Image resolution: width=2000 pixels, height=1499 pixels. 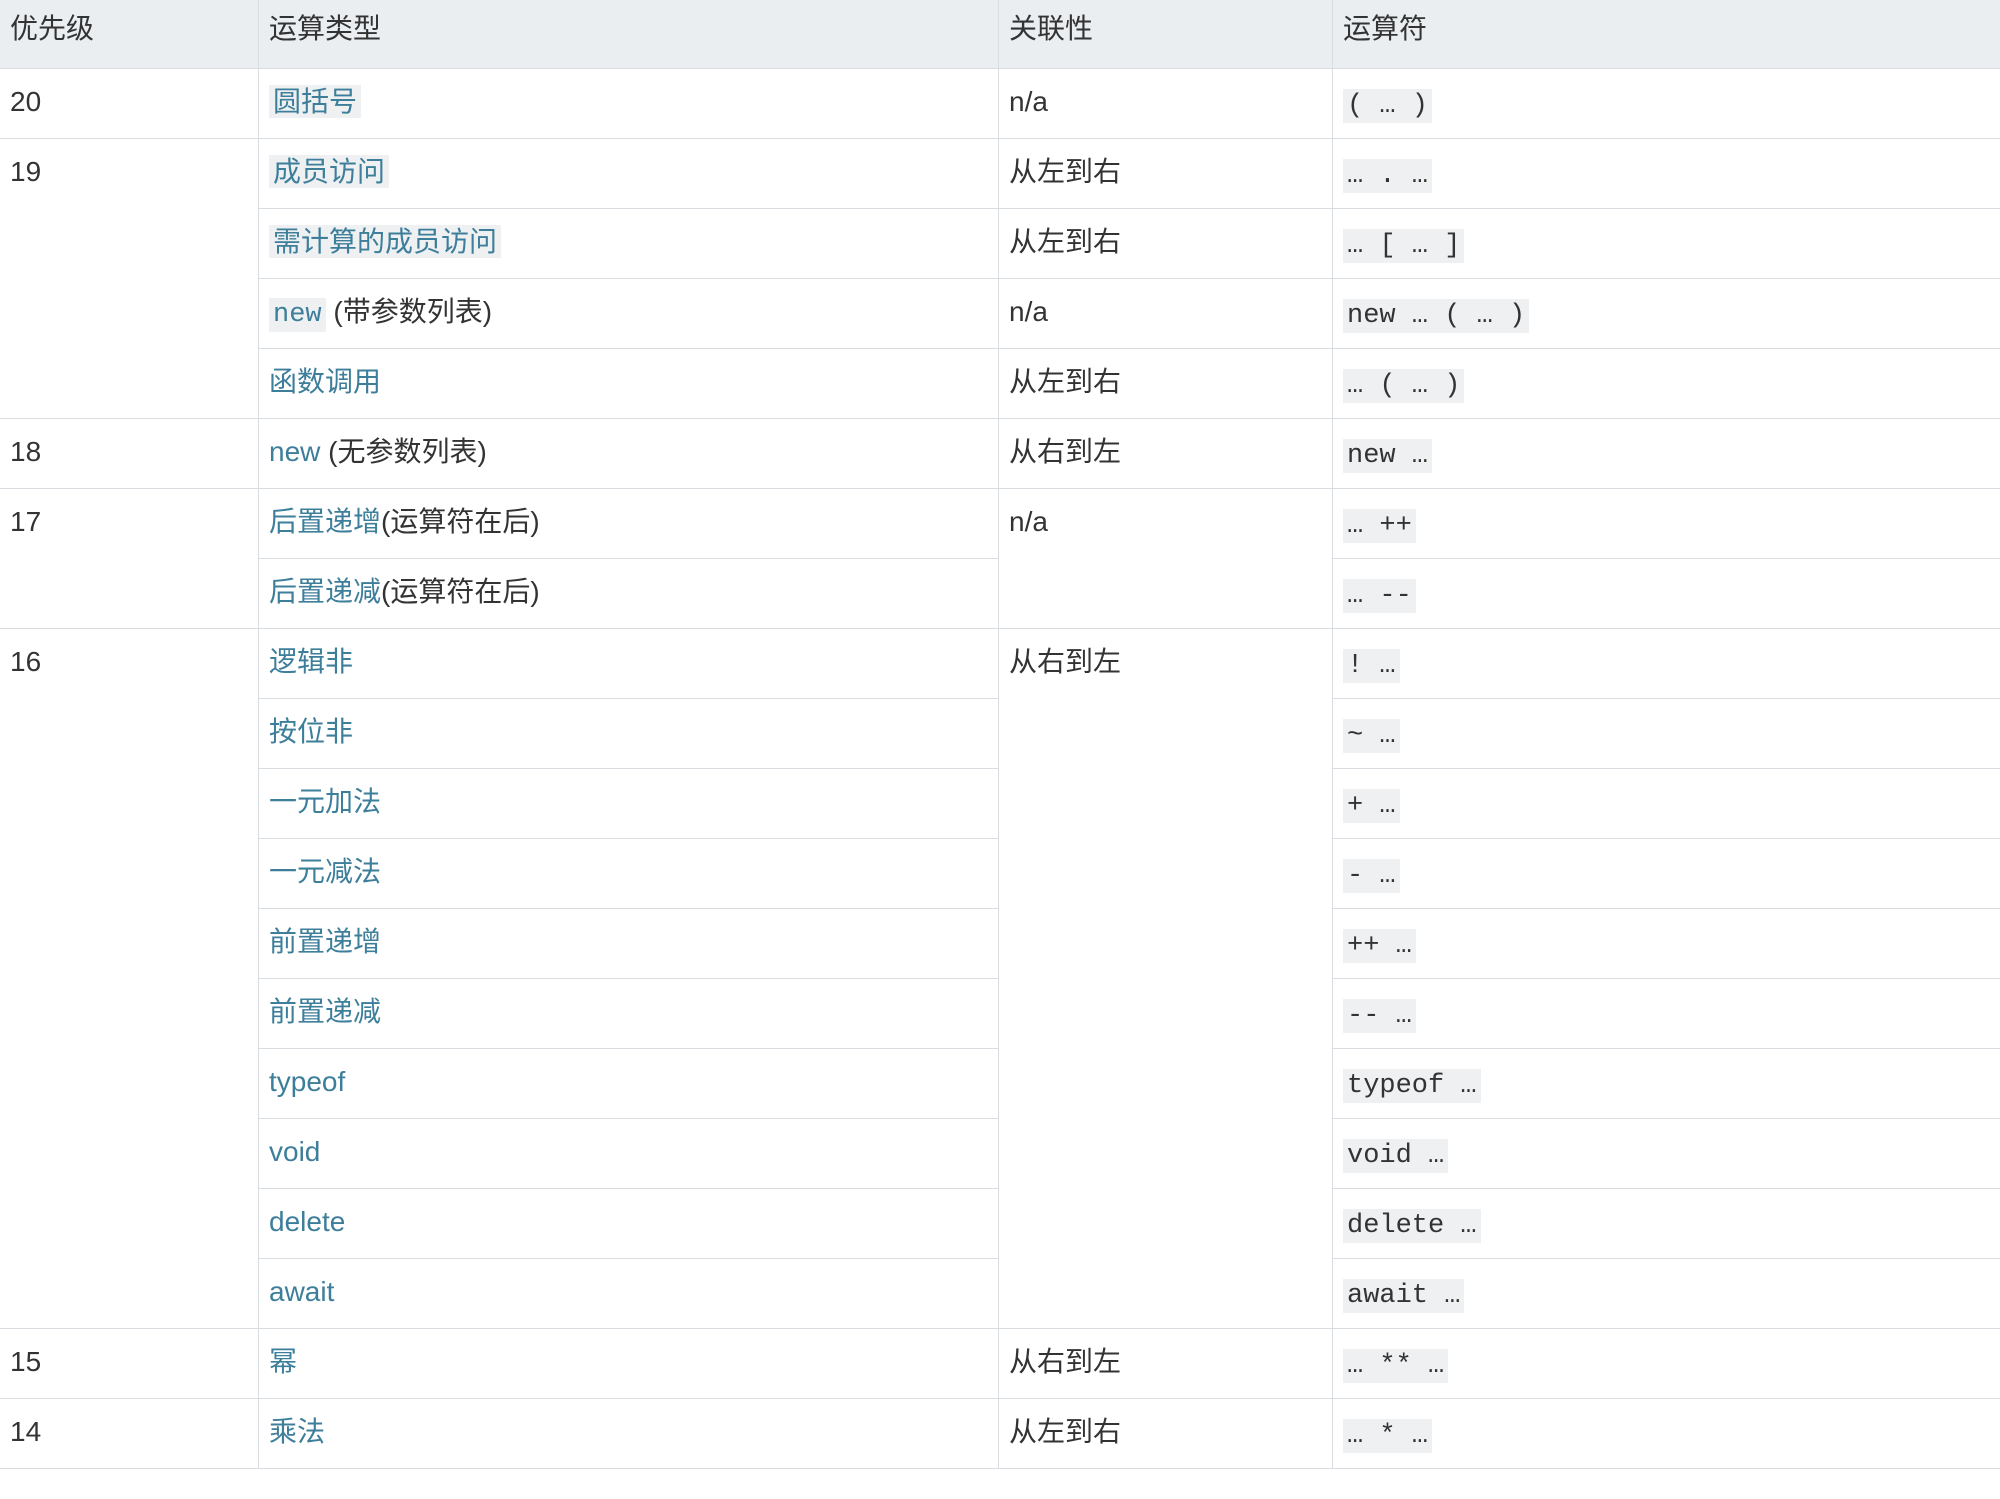 What do you see at coordinates (129, 1363) in the screenshot?
I see `priority-cell: 15` at bounding box center [129, 1363].